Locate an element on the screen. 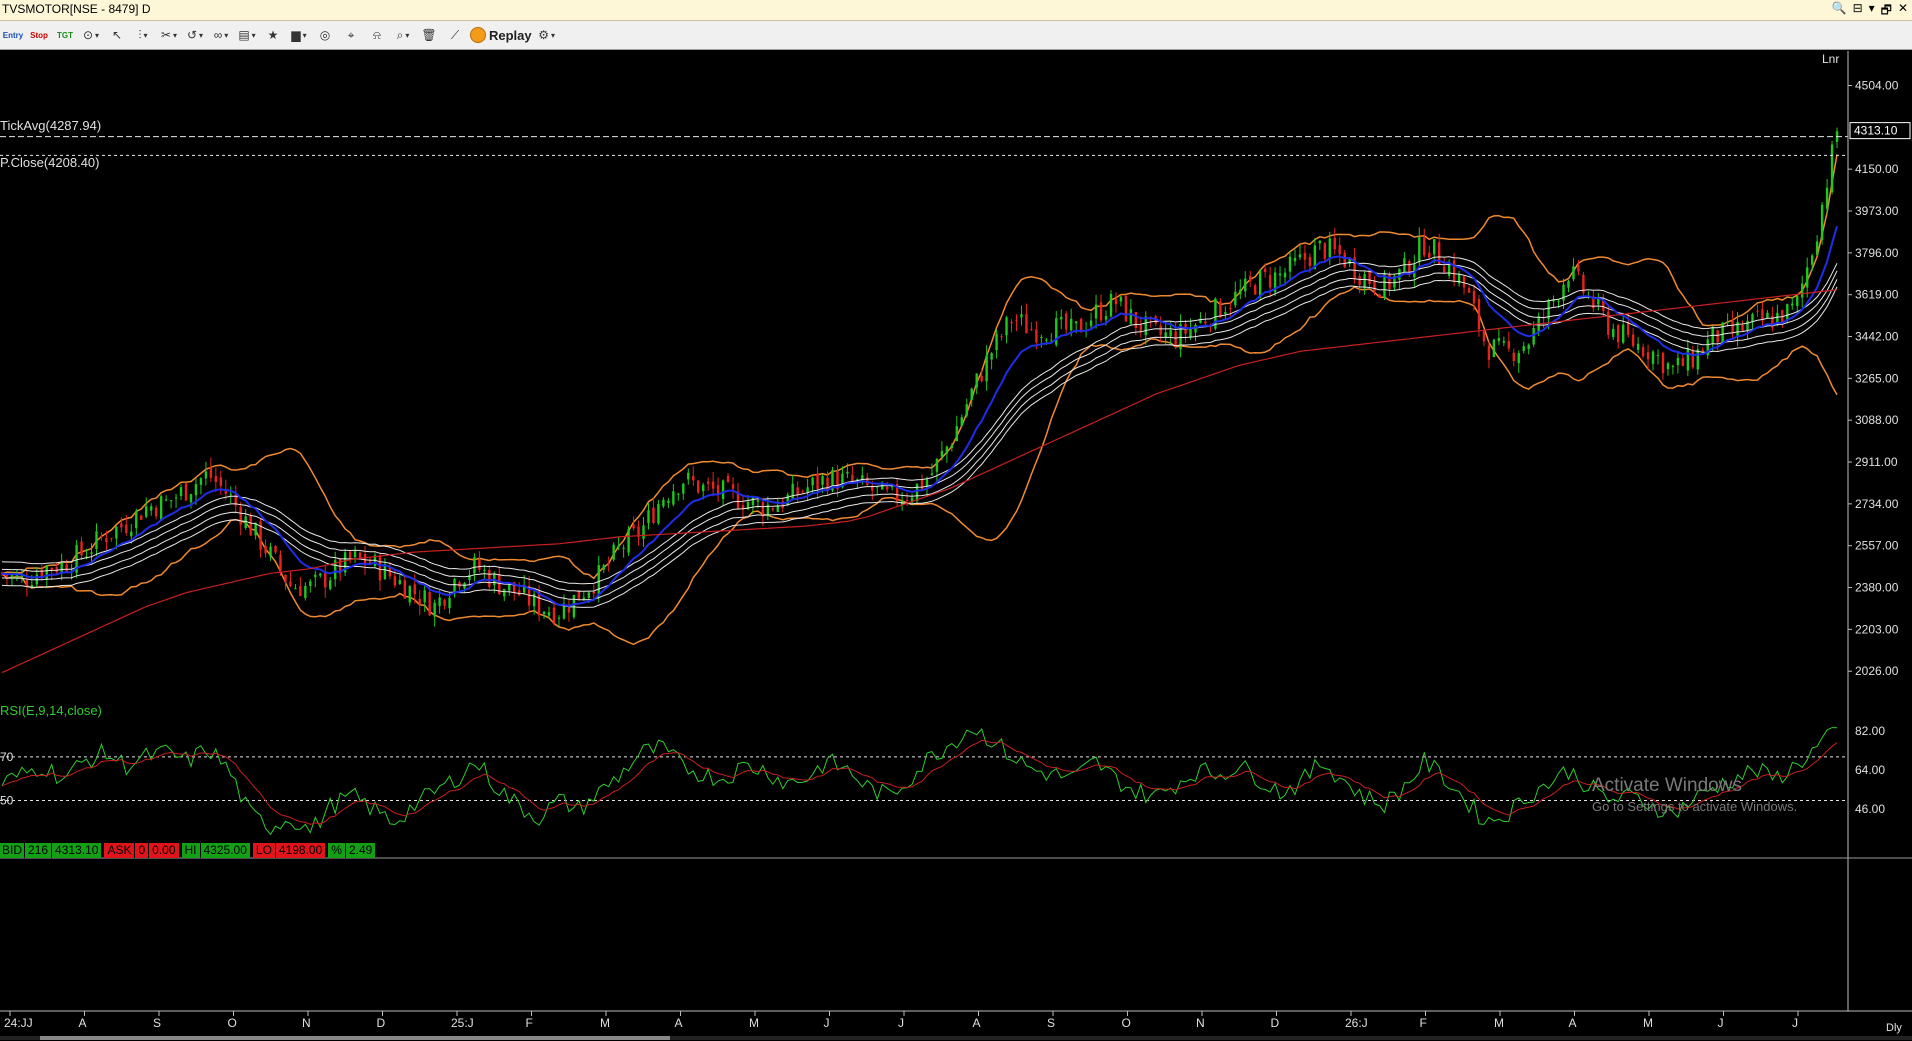 This screenshot has height=1041, width=1912. link-icon: ∞ ▾ is located at coordinates (221, 35).